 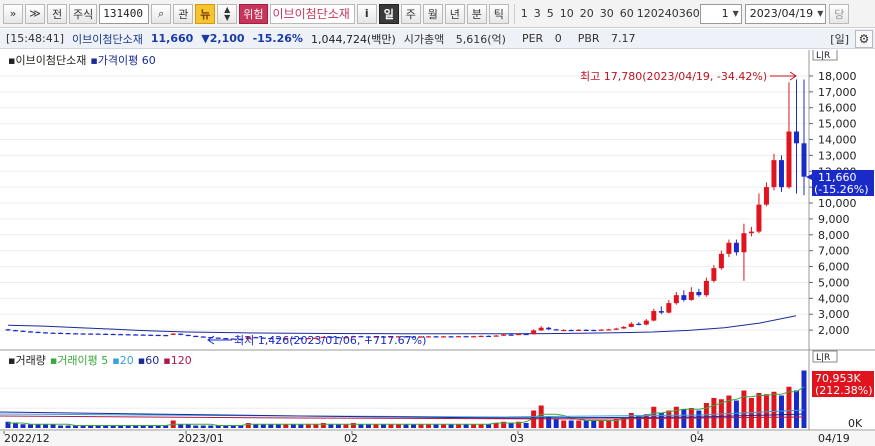 I want to click on search-icon: ⌕, so click(x=161, y=13).